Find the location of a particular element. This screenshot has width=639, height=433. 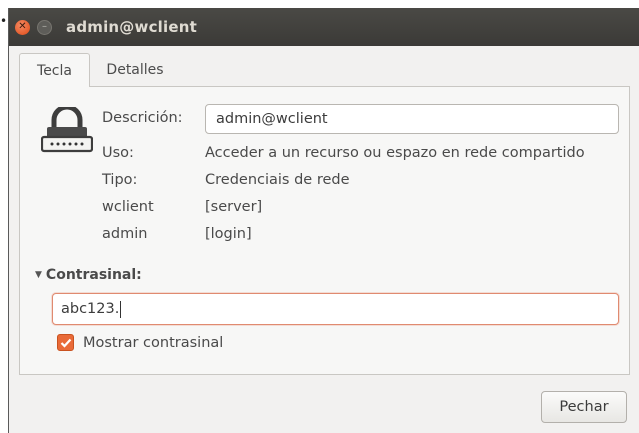

type-value: Credenciais de rede is located at coordinates (277, 180).